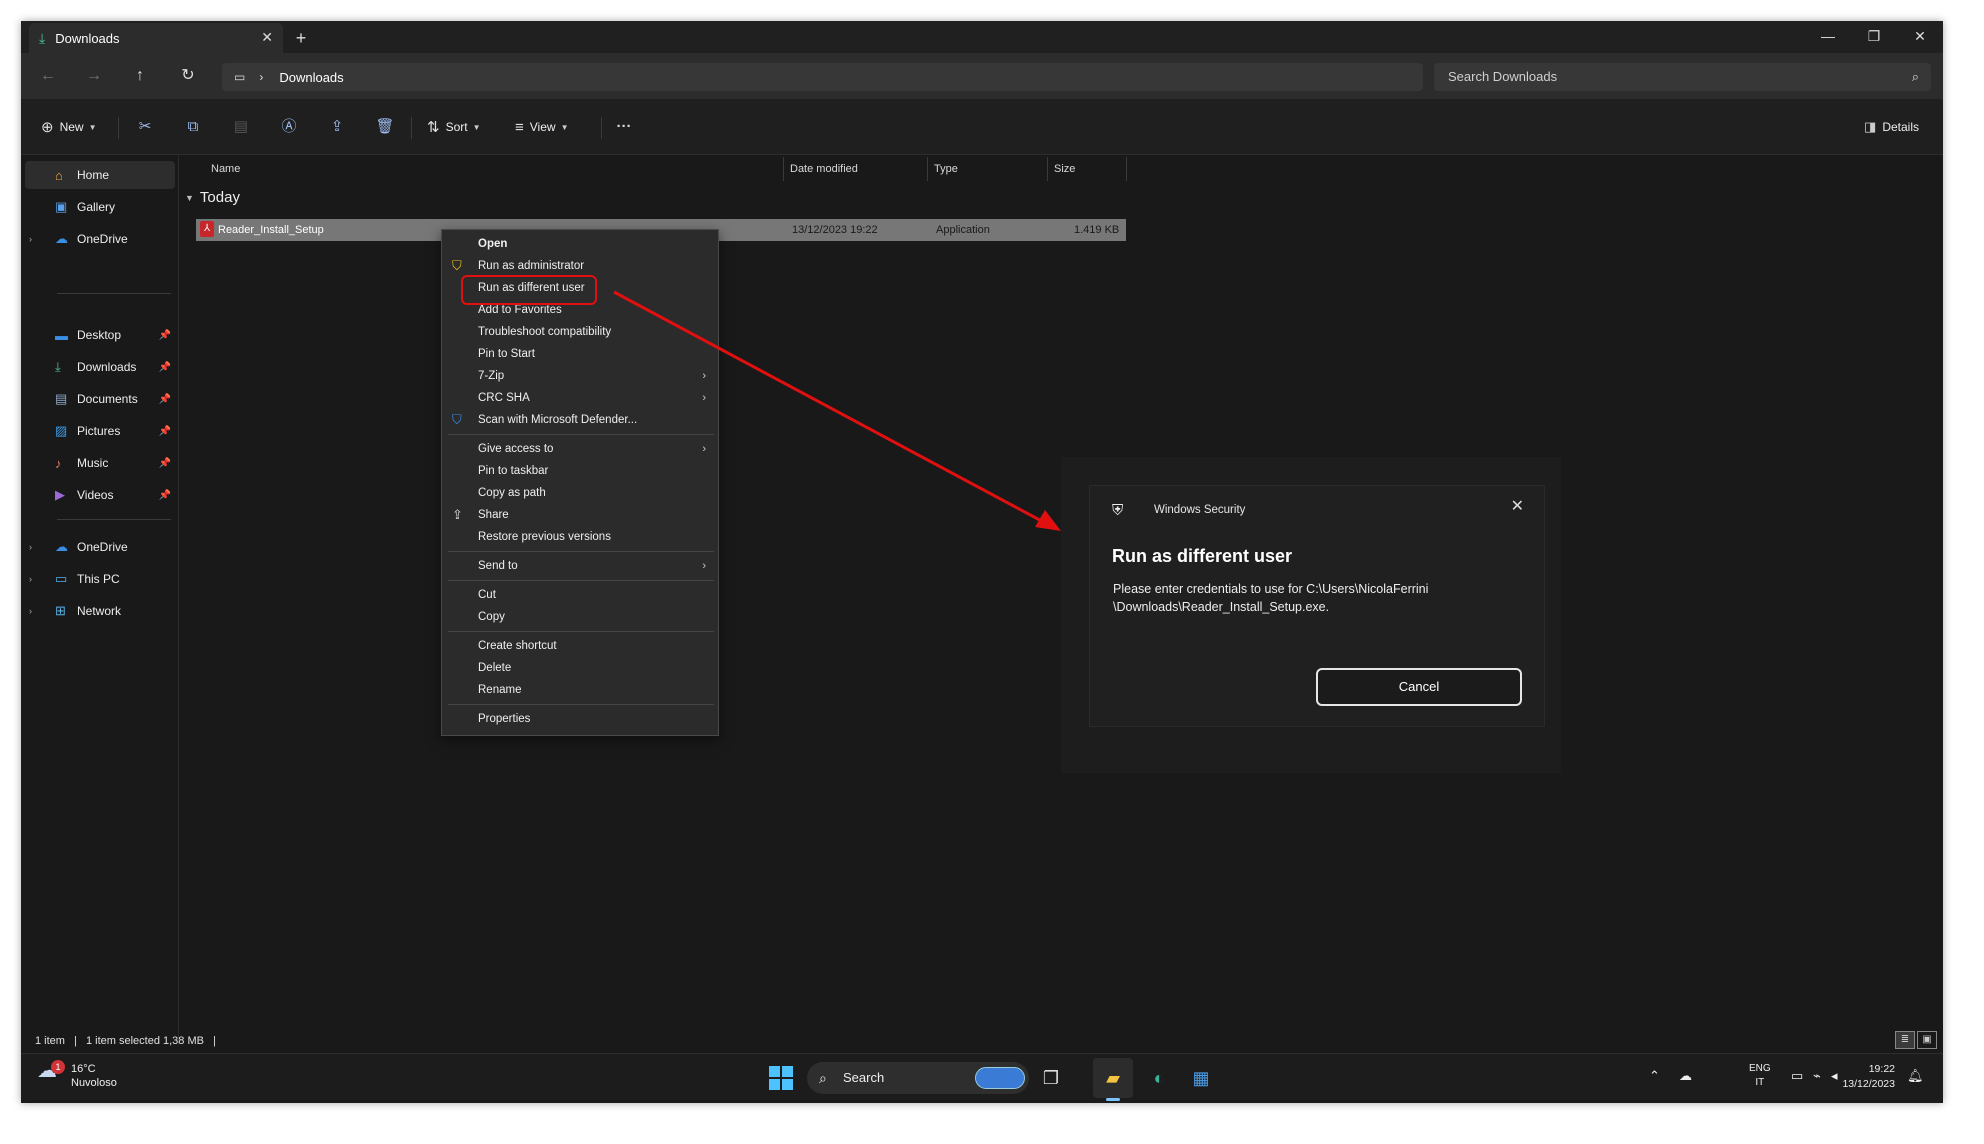 The height and width of the screenshot is (1144, 1984). What do you see at coordinates (580, 515) in the screenshot?
I see `menu-item-share: ⇪ Share` at bounding box center [580, 515].